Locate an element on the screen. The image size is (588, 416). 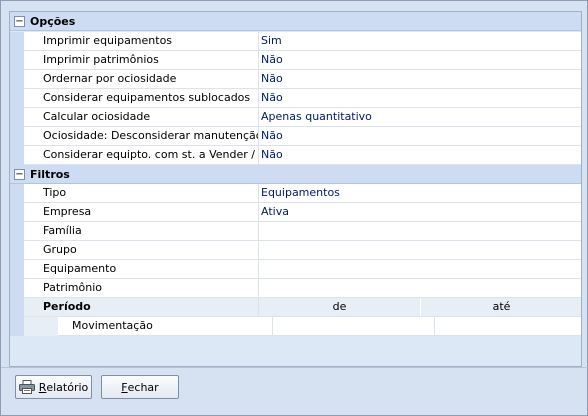
property-label: Tipo is located at coordinates (141, 193).